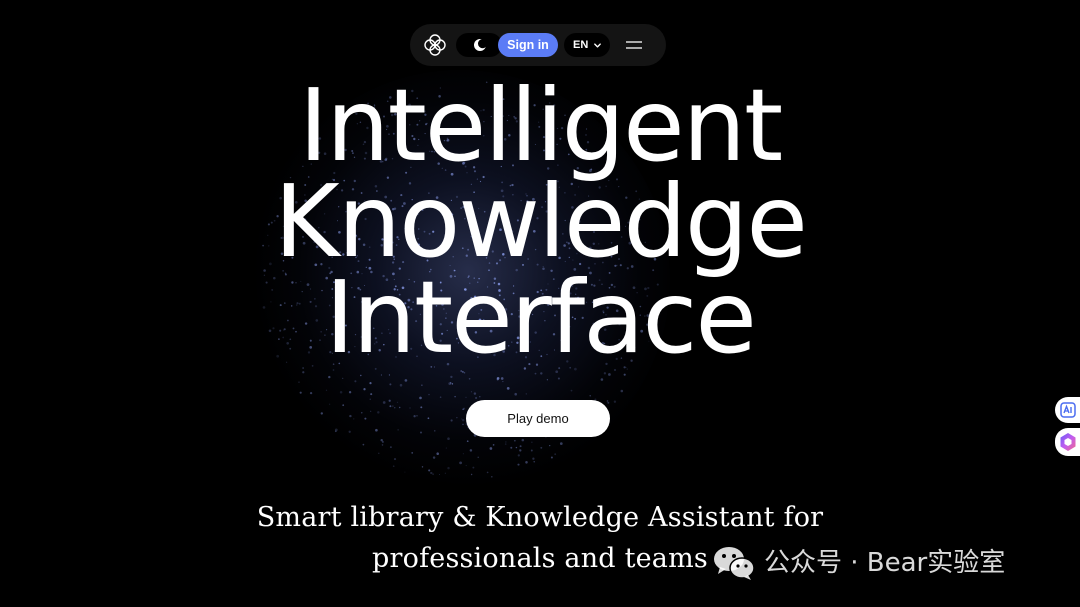 The height and width of the screenshot is (607, 1080). What do you see at coordinates (885, 563) in the screenshot?
I see `watermark-text: 公众号 · Bear实验室` at bounding box center [885, 563].